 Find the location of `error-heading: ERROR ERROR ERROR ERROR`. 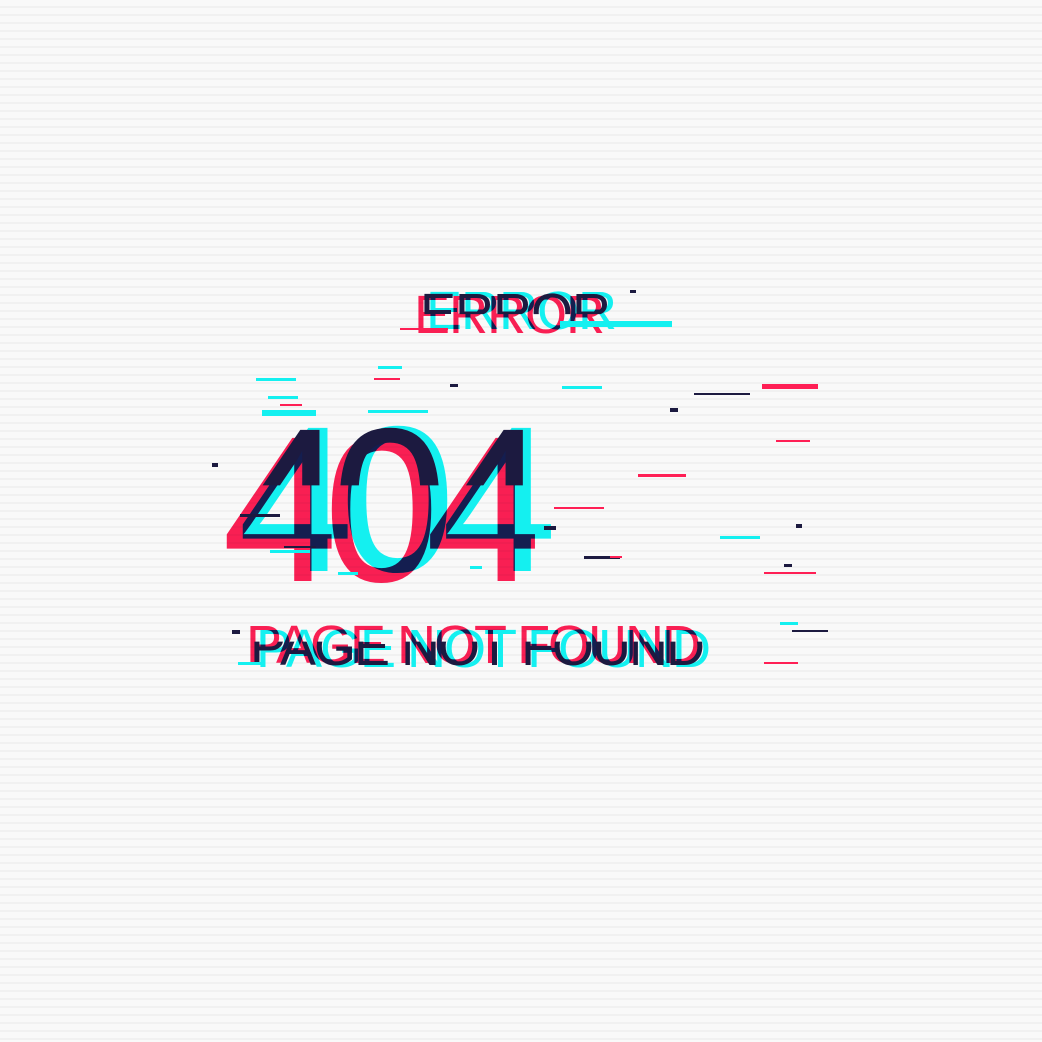

error-heading: ERROR ERROR ERROR ERROR is located at coordinates (515, 313).